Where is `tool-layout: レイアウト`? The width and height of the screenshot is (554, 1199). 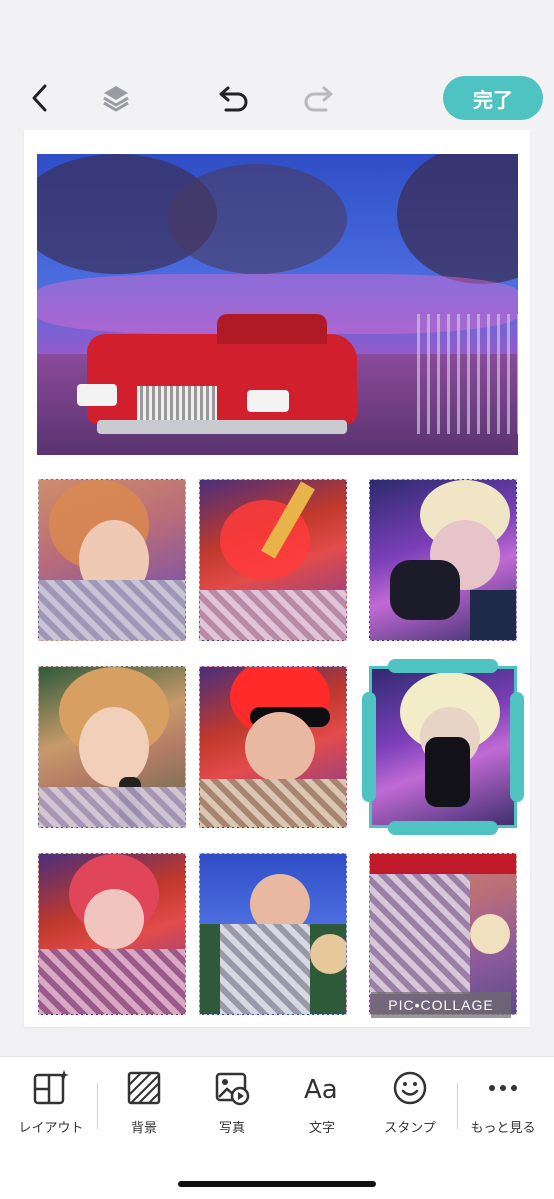
tool-layout: レイアウト is located at coordinates (51, 1109).